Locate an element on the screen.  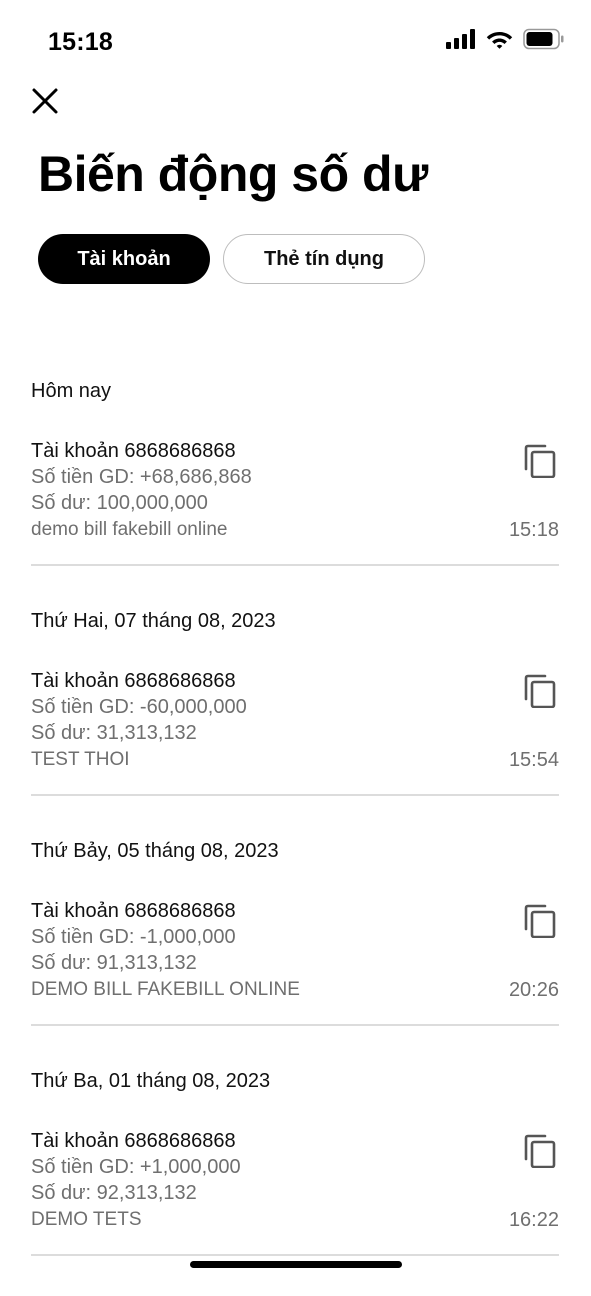
date-header: Thứ Bảy, 05 tháng 08, 2023 is located at coordinates (155, 851).